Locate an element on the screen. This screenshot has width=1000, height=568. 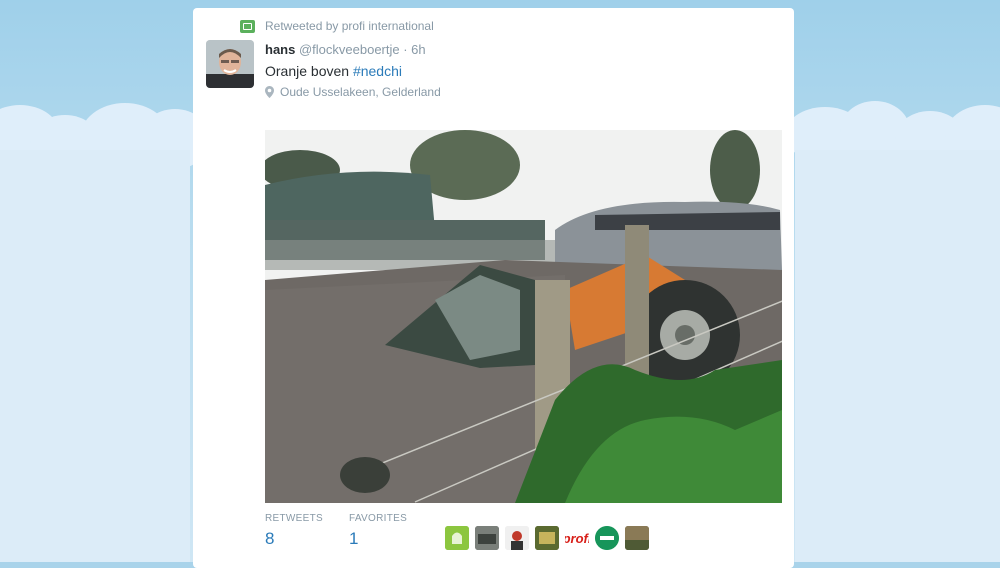
retweets-stat: RETWEETS 8 is located at coordinates (294, 531).